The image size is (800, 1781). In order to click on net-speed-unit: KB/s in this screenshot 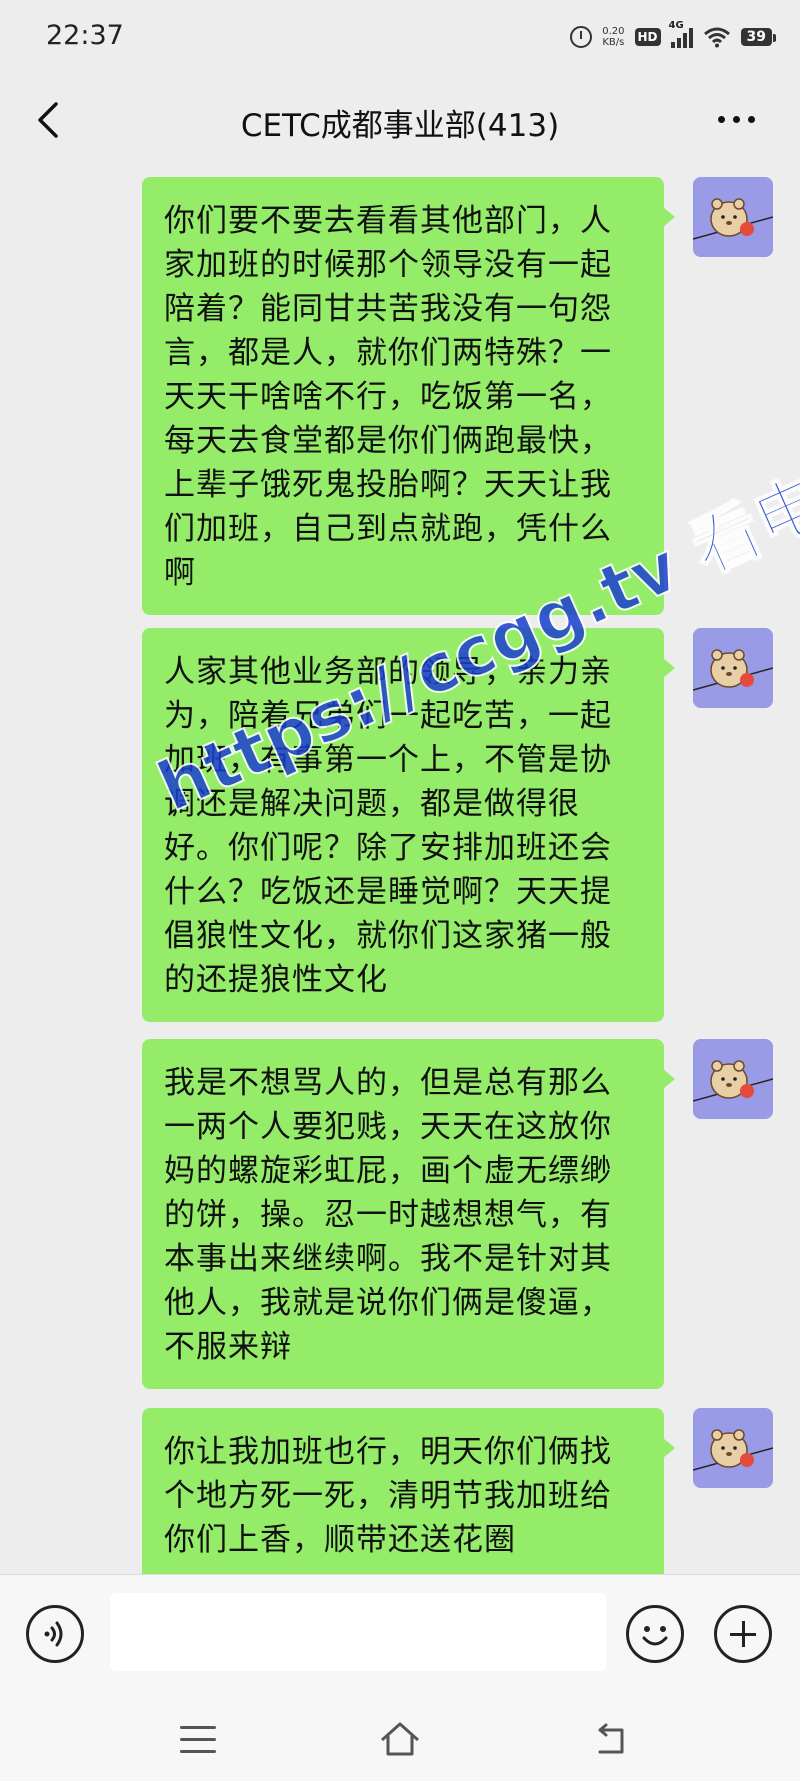, I will do `click(613, 42)`.